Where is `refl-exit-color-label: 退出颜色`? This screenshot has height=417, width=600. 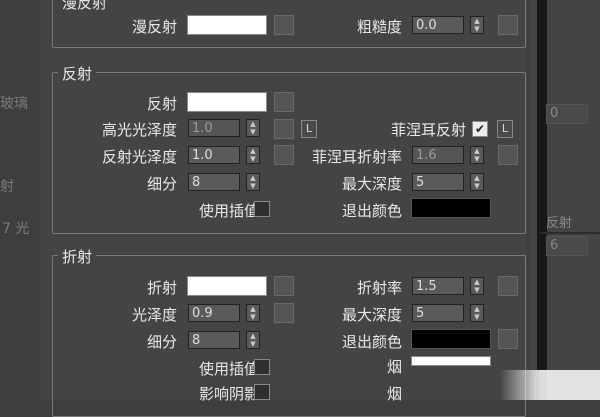 refl-exit-color-label: 退出颜色 is located at coordinates (371, 211).